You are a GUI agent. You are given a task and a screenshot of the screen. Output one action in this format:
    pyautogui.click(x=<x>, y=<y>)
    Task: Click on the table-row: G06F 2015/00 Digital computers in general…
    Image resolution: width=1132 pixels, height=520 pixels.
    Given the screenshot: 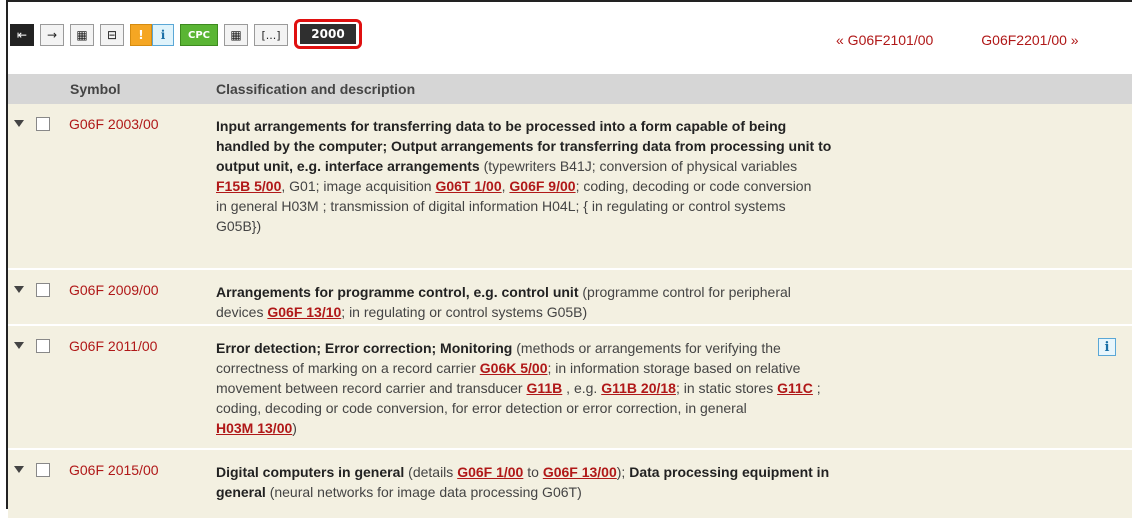 What is the action you would take?
    pyautogui.click(x=570, y=485)
    